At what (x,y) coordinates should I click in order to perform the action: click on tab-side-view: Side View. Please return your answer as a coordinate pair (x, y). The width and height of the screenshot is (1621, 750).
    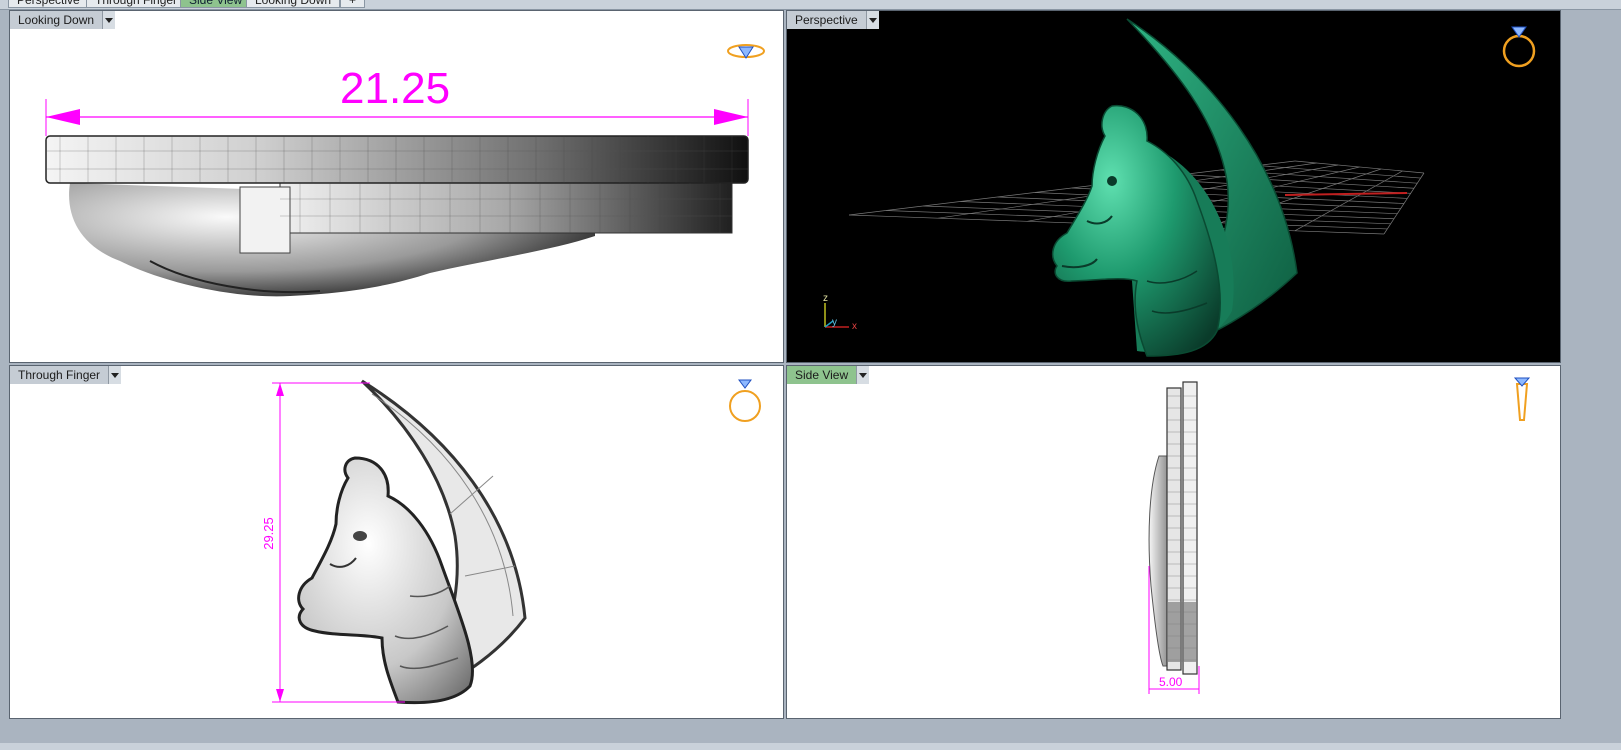
    Looking at the image, I should click on (216, 4).